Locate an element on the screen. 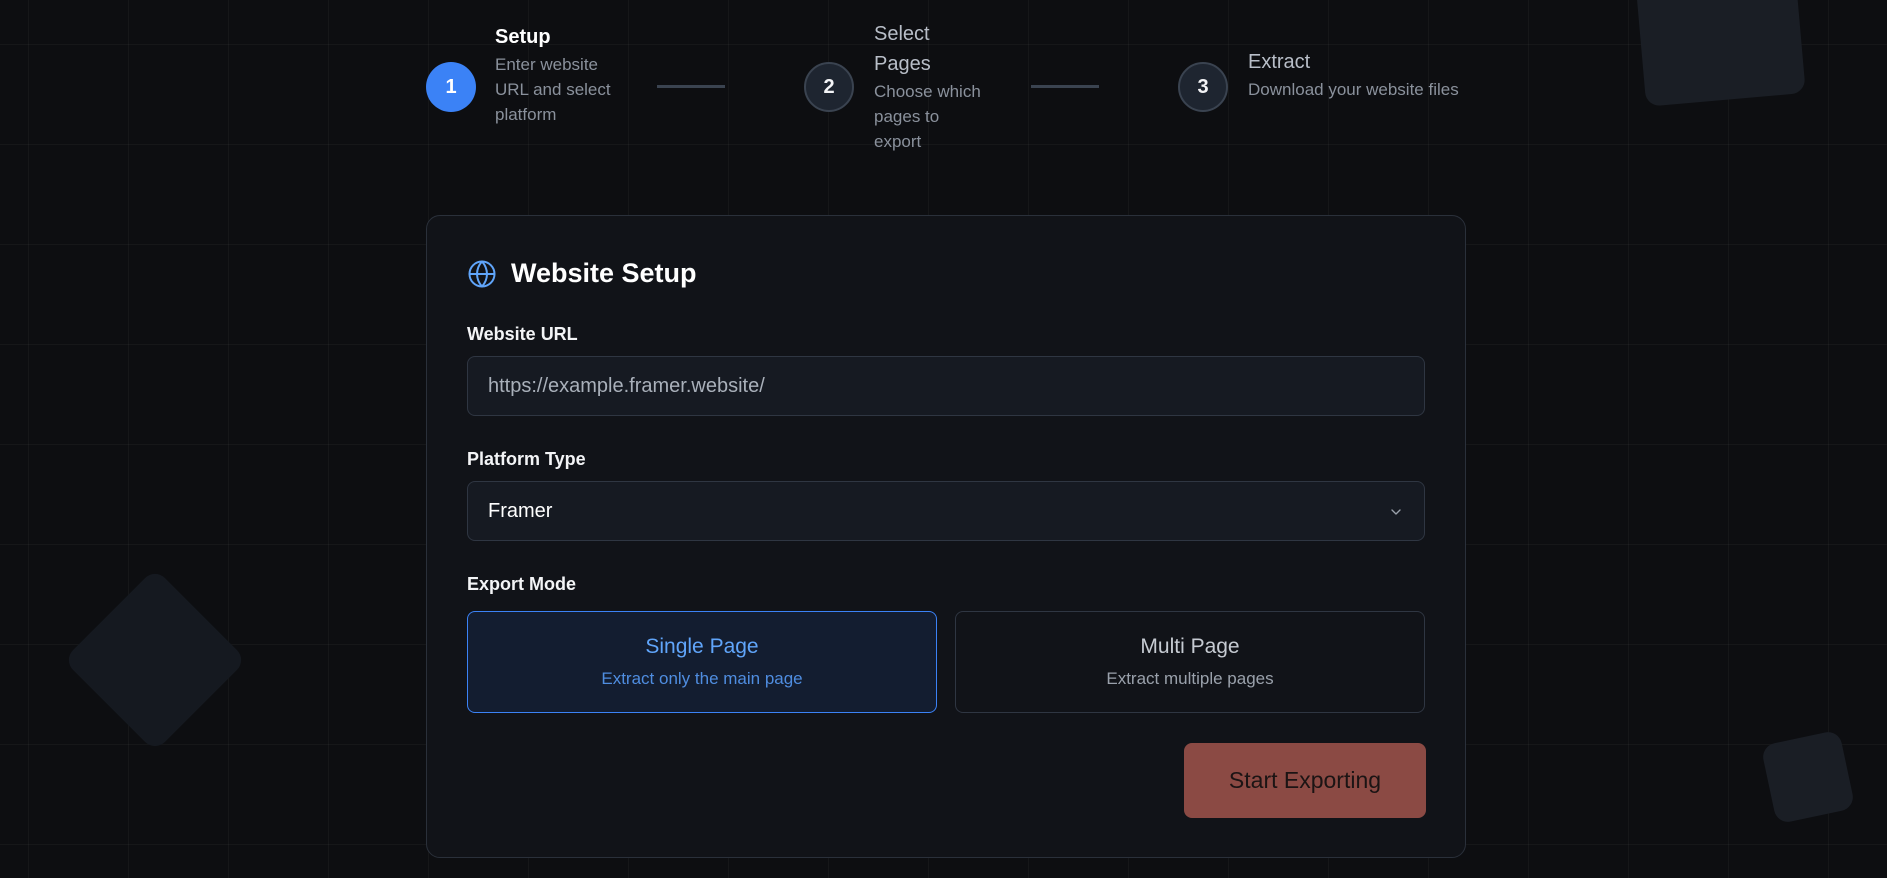 The image size is (1887, 878). step-title: Extract is located at coordinates (1279, 62).